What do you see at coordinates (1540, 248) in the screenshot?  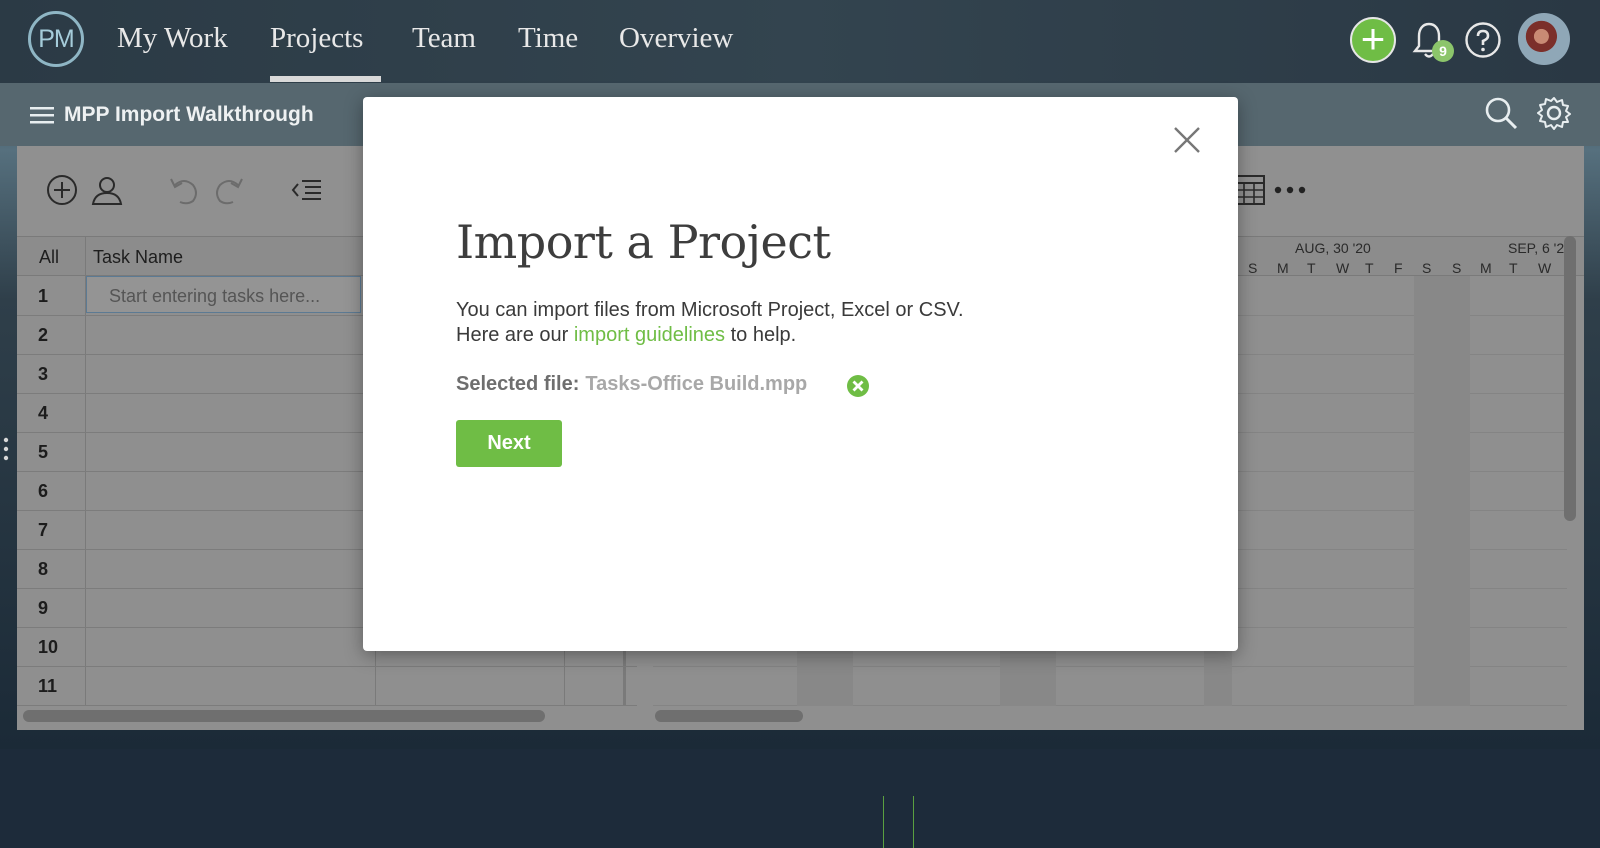 I see `gantt-month-label: SEP, 6 '20` at bounding box center [1540, 248].